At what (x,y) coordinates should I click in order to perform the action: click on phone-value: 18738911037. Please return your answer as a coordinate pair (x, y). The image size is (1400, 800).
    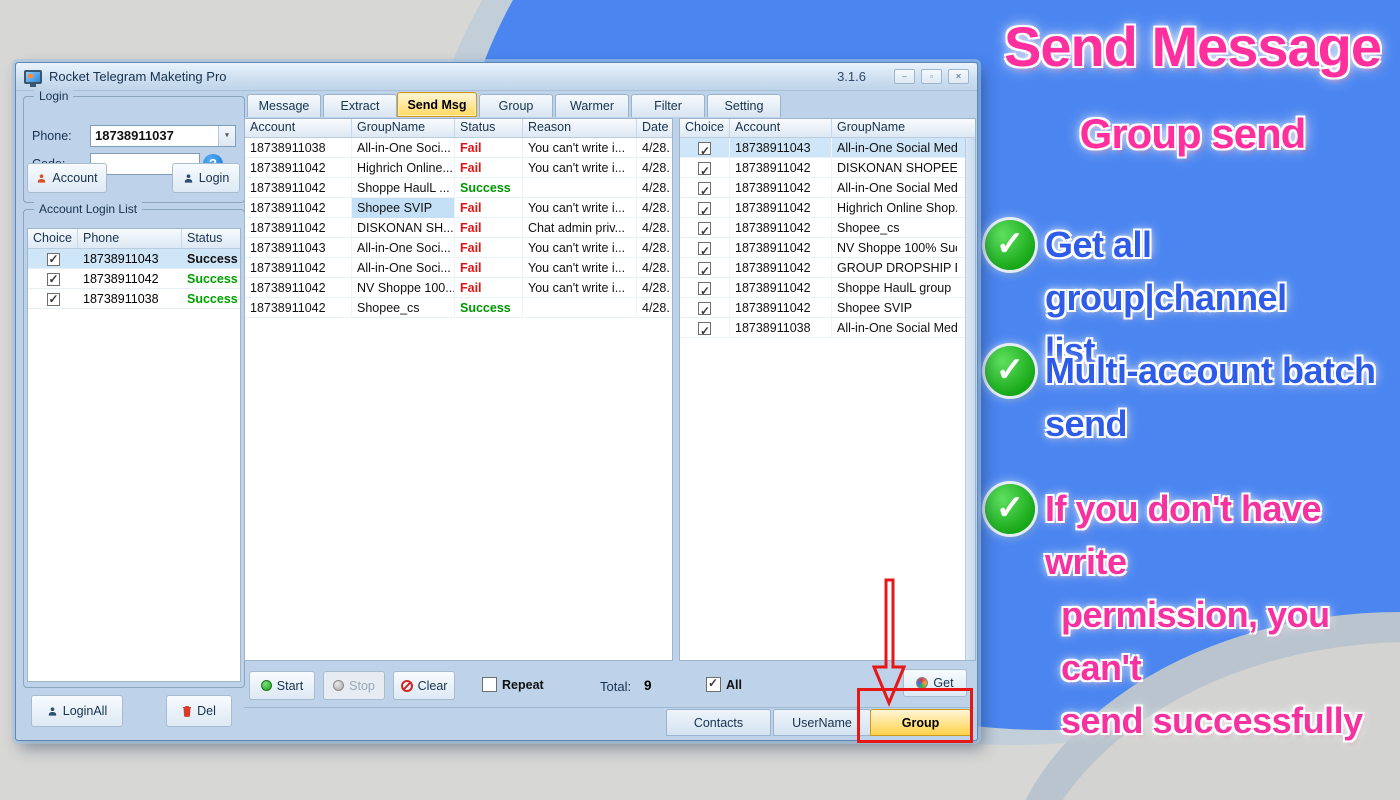
    Looking at the image, I should click on (134, 135).